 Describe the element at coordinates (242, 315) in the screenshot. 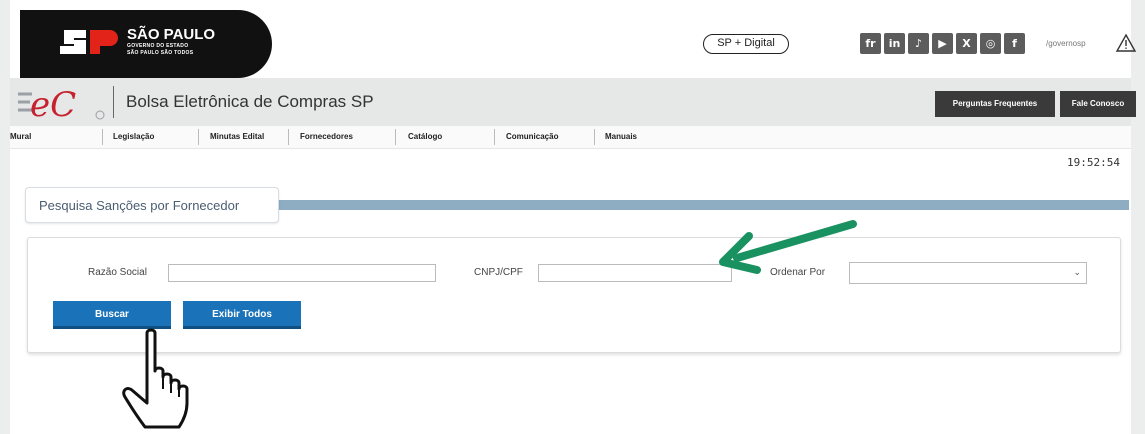

I see `exibir-todos-button: Exibir Todos` at that location.